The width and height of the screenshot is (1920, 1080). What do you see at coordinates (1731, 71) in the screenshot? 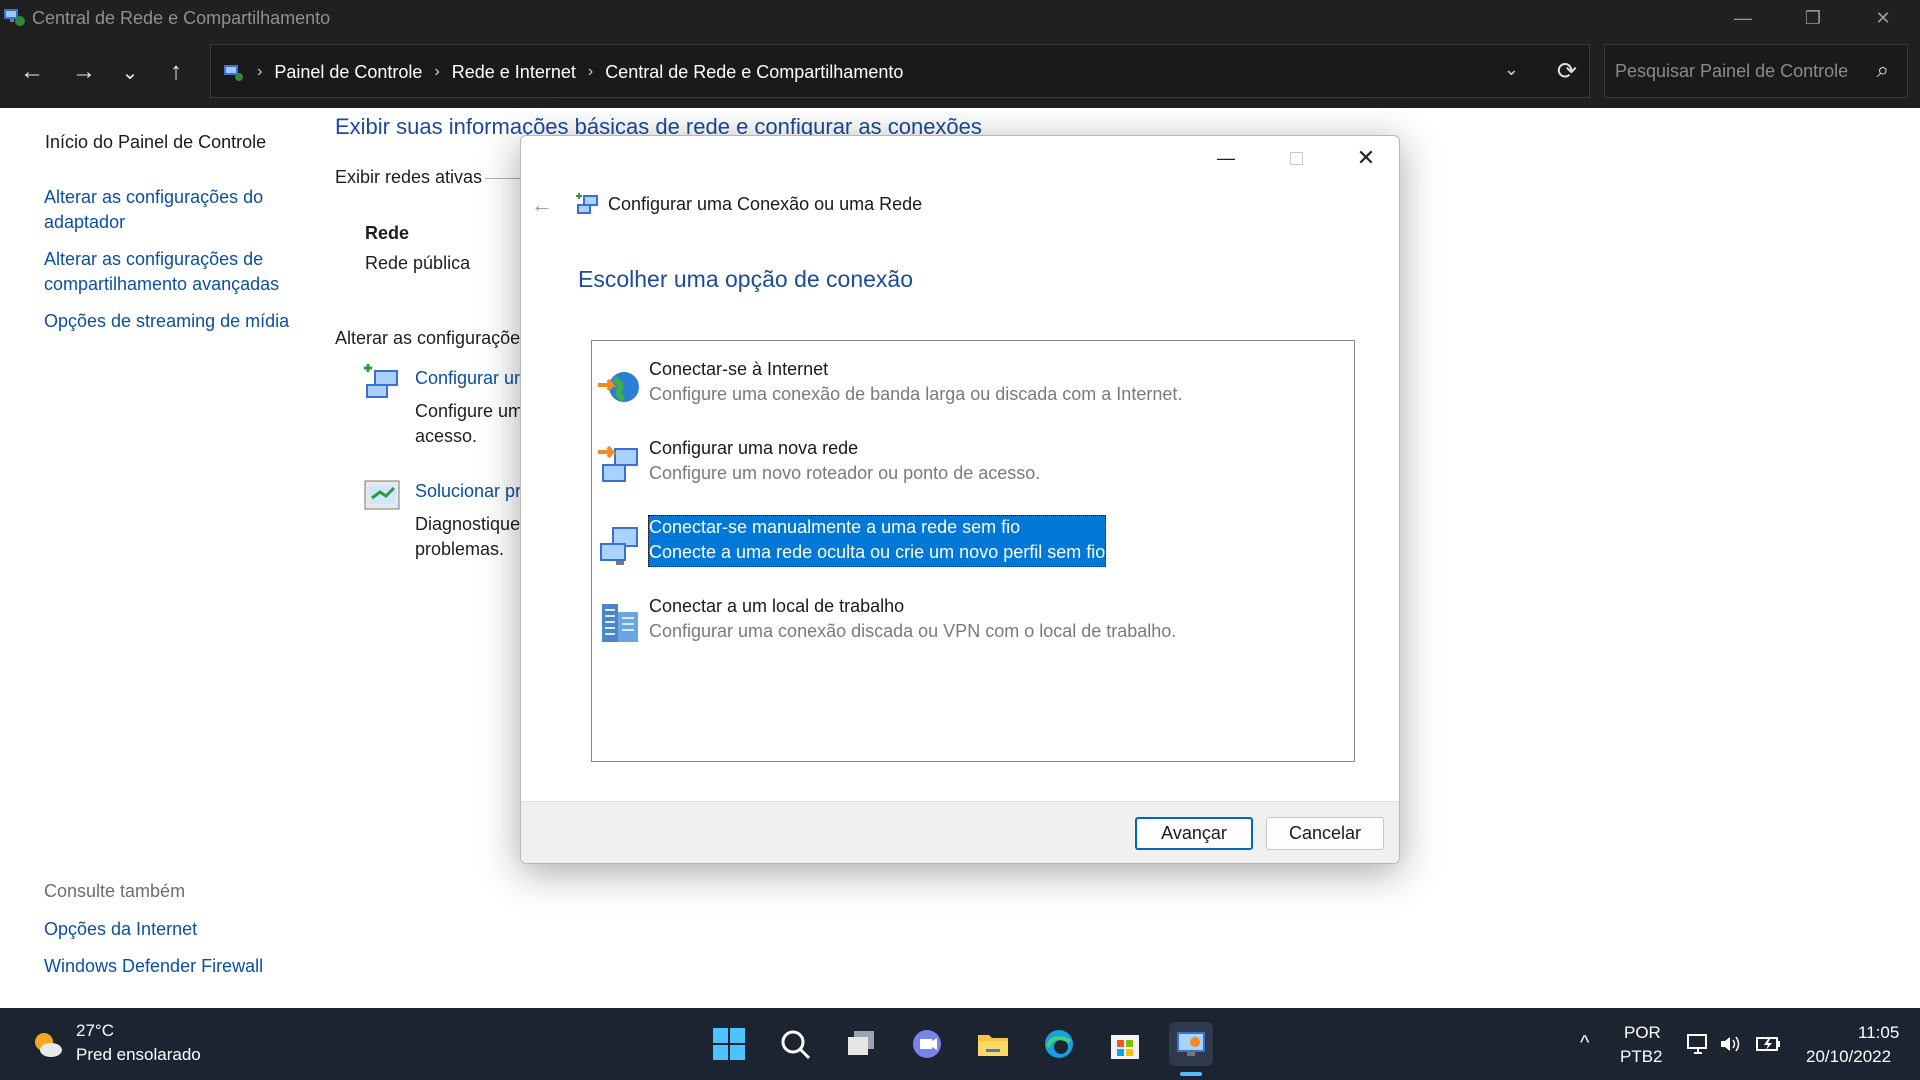
I see `search-input: Pesquisar Painel de Controle` at bounding box center [1731, 71].